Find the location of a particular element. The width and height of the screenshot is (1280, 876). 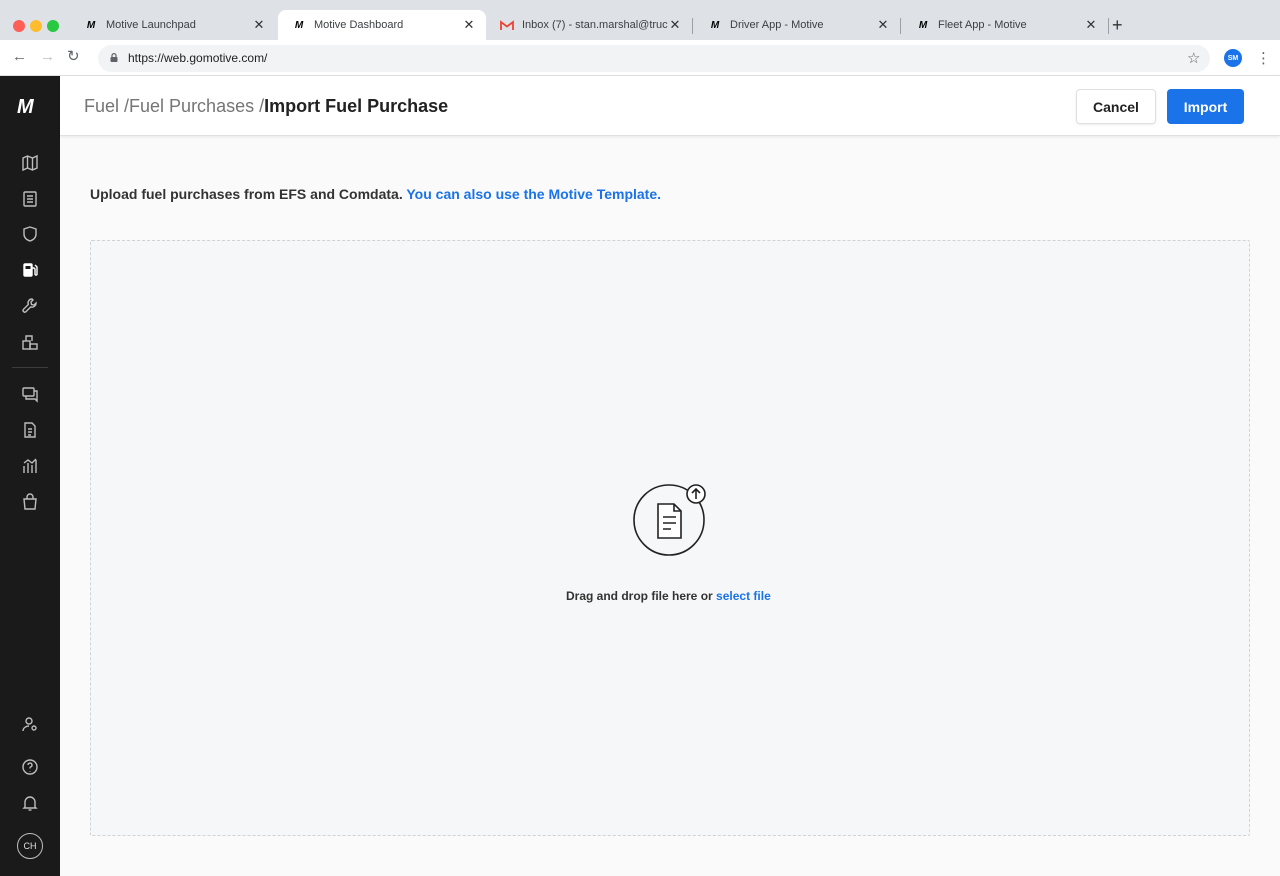

import-button: Import is located at coordinates (1205, 106).